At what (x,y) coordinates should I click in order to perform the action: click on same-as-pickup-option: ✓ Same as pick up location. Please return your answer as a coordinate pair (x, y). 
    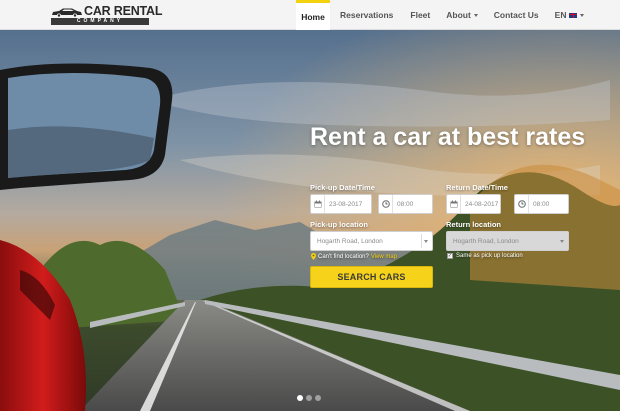
    Looking at the image, I should click on (485, 256).